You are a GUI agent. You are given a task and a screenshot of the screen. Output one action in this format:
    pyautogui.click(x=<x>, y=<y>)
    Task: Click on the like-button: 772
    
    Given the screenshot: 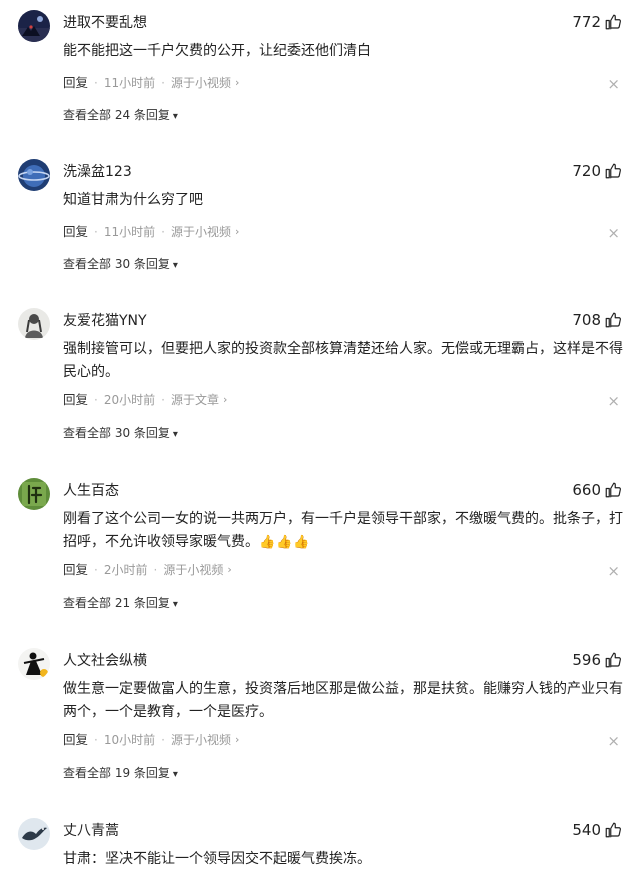 What is the action you would take?
    pyautogui.click(x=597, y=22)
    